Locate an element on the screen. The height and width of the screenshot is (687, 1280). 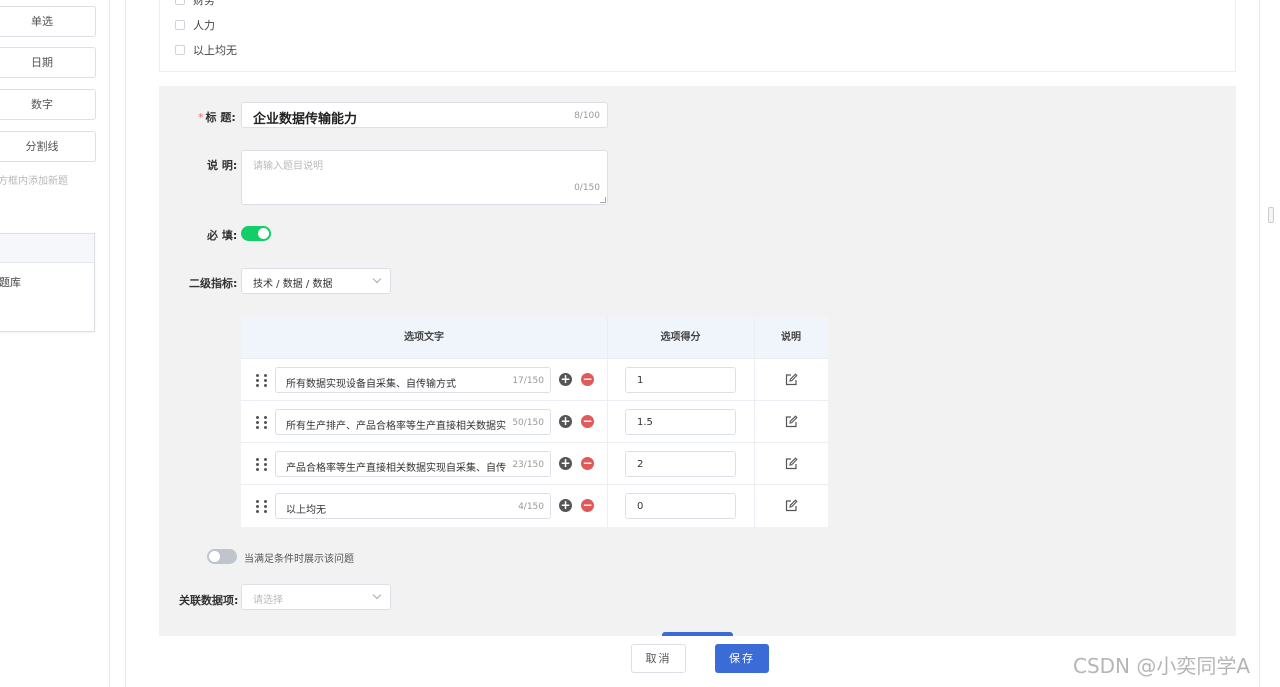
header-option-note: 说明 is located at coordinates (791, 337).